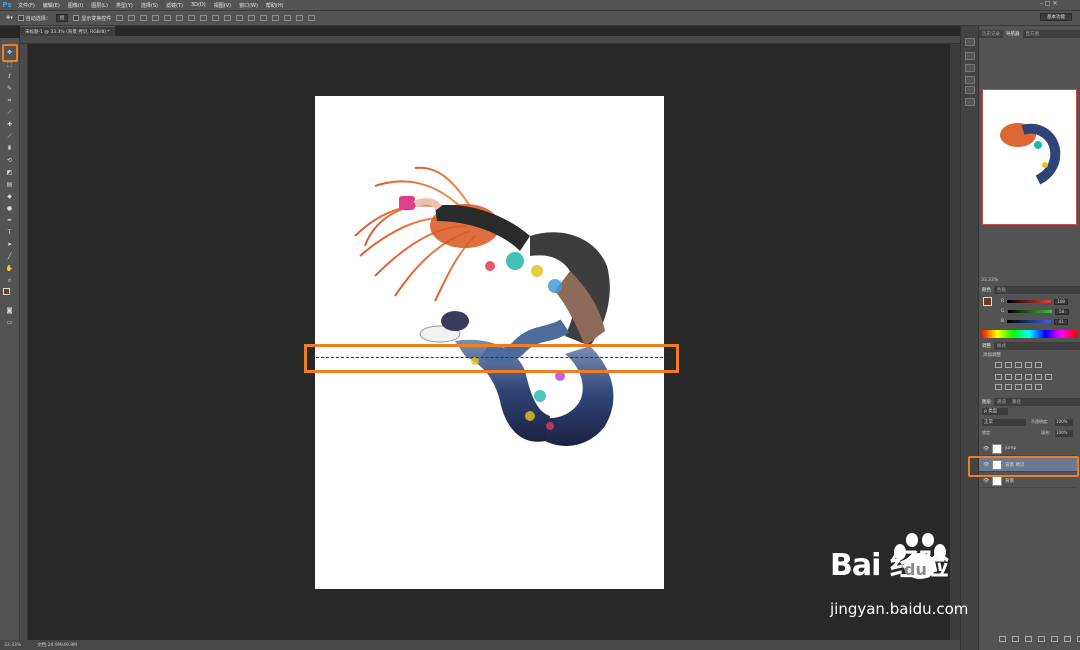  What do you see at coordinates (99, 5) in the screenshot?
I see `menu-layer: 图层(L)` at bounding box center [99, 5].